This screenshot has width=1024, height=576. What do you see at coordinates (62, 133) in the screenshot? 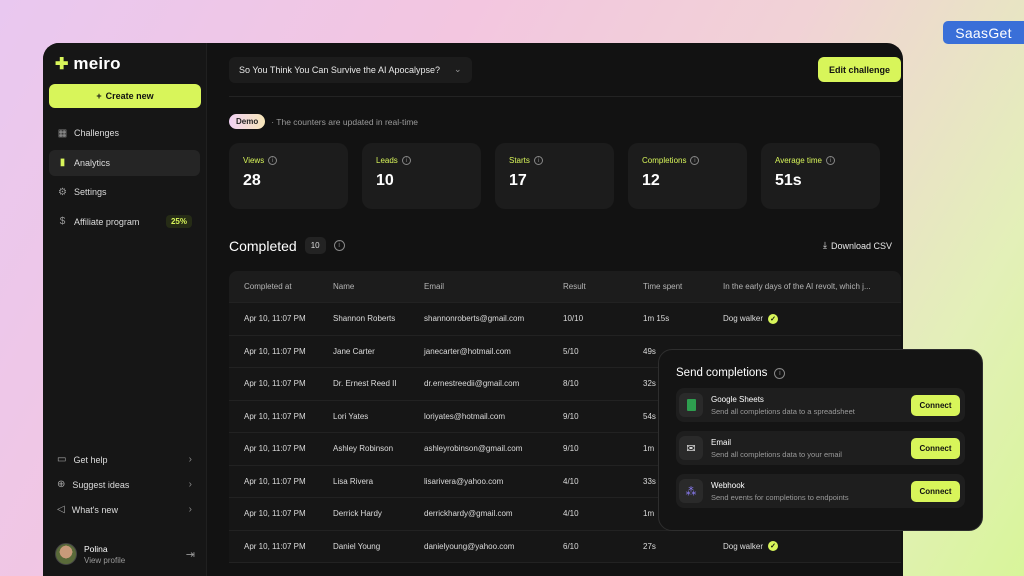
I see `grid-icon: ▦` at bounding box center [62, 133].